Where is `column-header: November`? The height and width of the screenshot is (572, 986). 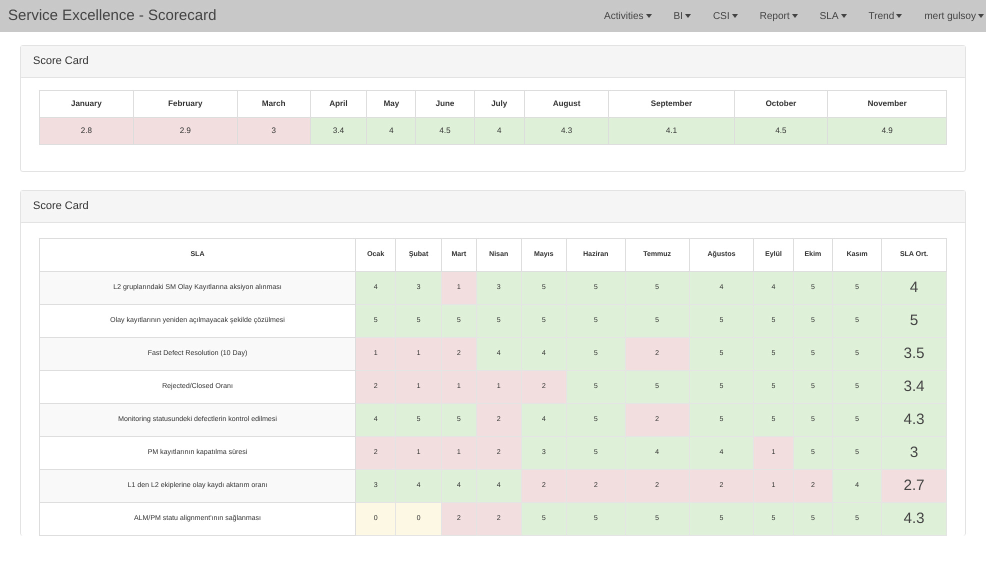 column-header: November is located at coordinates (887, 104).